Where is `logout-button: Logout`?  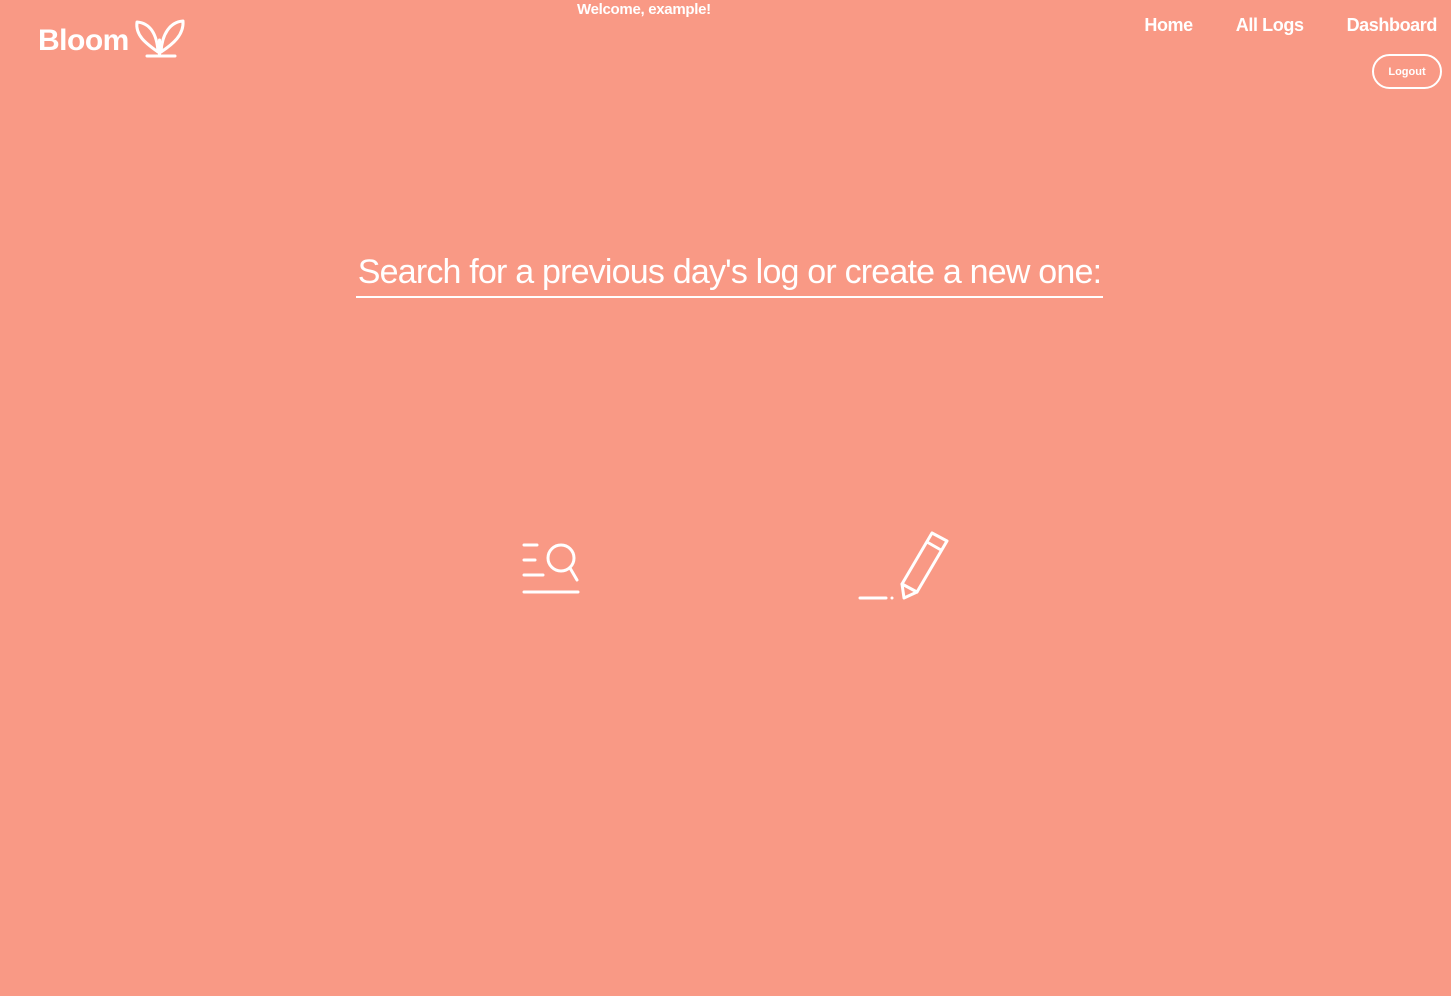
logout-button: Logout is located at coordinates (1407, 71).